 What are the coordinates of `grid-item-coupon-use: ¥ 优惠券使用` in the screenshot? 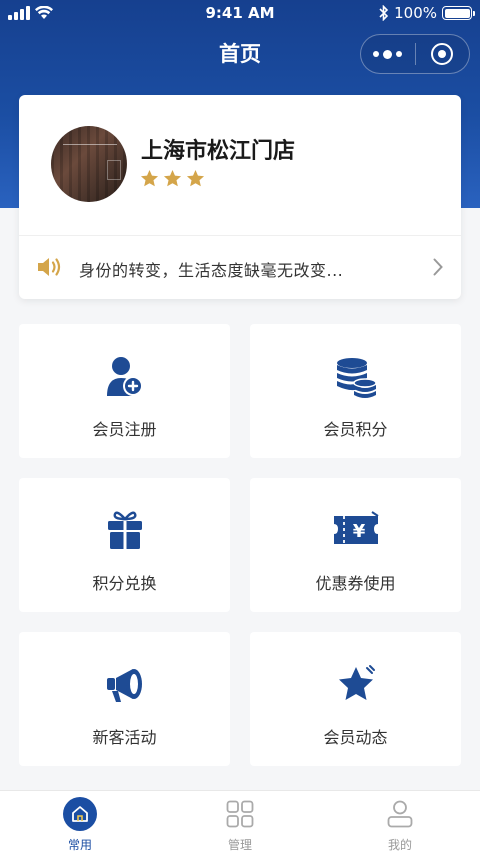 It's located at (355, 545).